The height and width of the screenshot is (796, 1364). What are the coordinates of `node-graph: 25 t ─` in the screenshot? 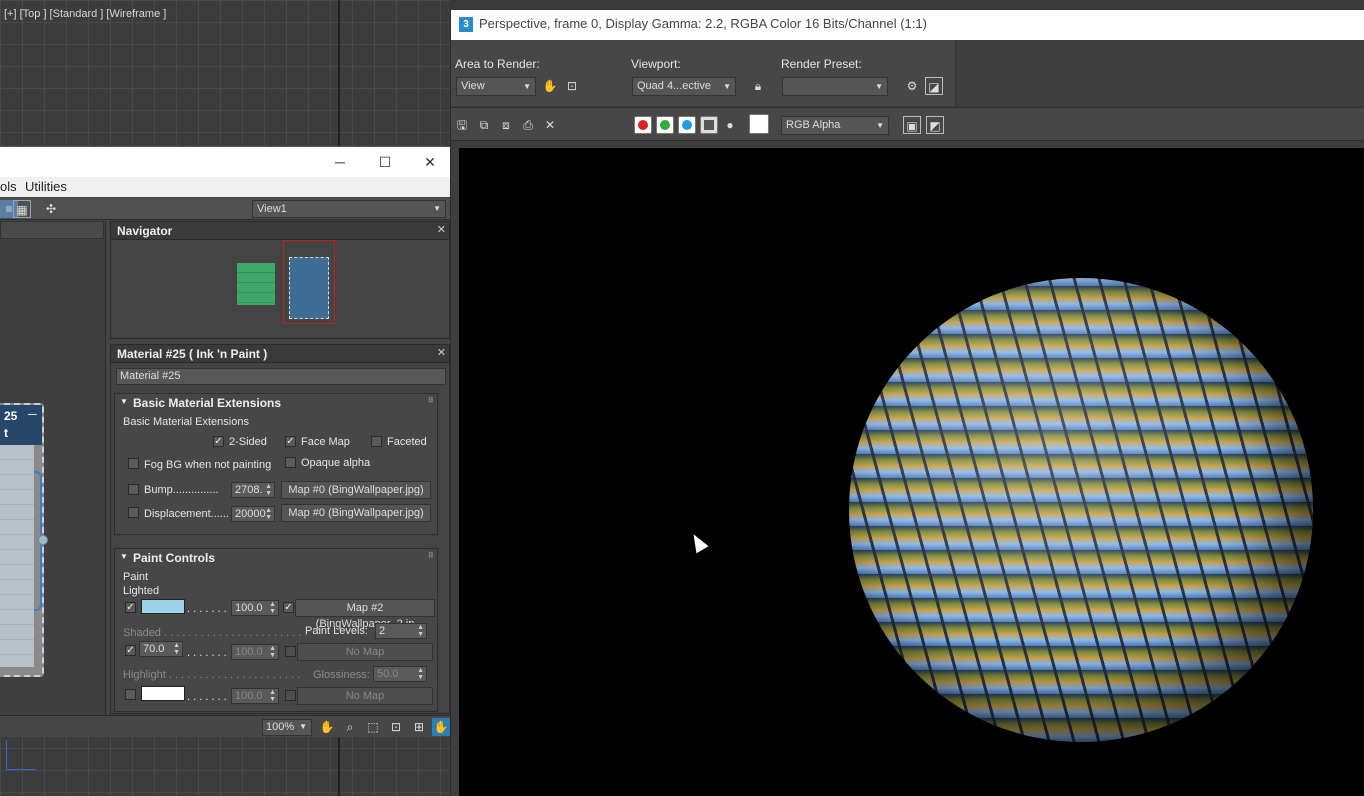 It's located at (53, 468).